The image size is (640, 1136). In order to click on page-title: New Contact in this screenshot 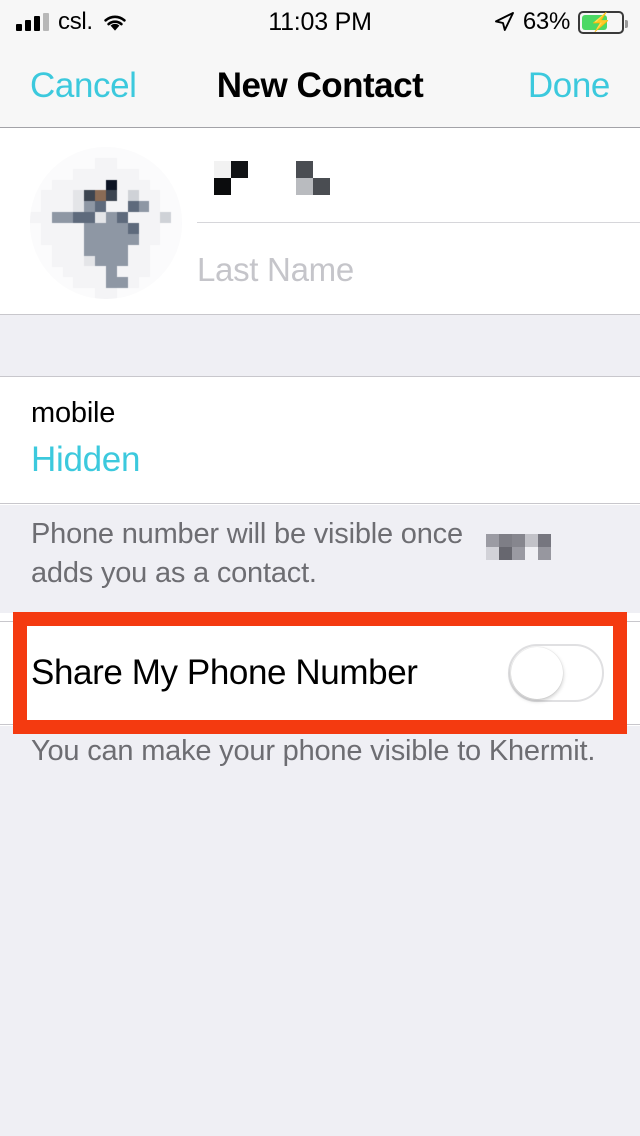, I will do `click(320, 85)`.